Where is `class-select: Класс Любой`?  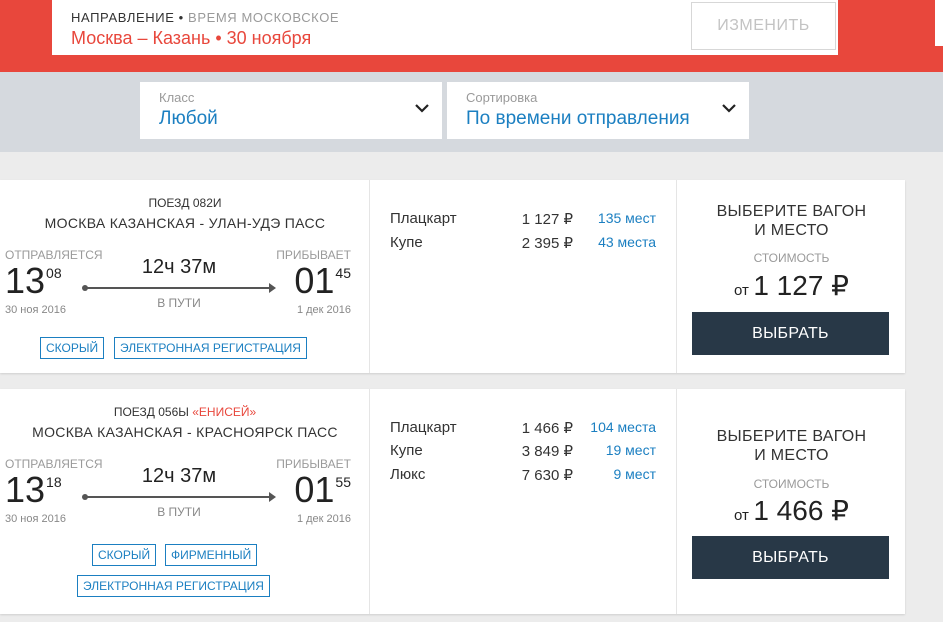 class-select: Класс Любой is located at coordinates (291, 110).